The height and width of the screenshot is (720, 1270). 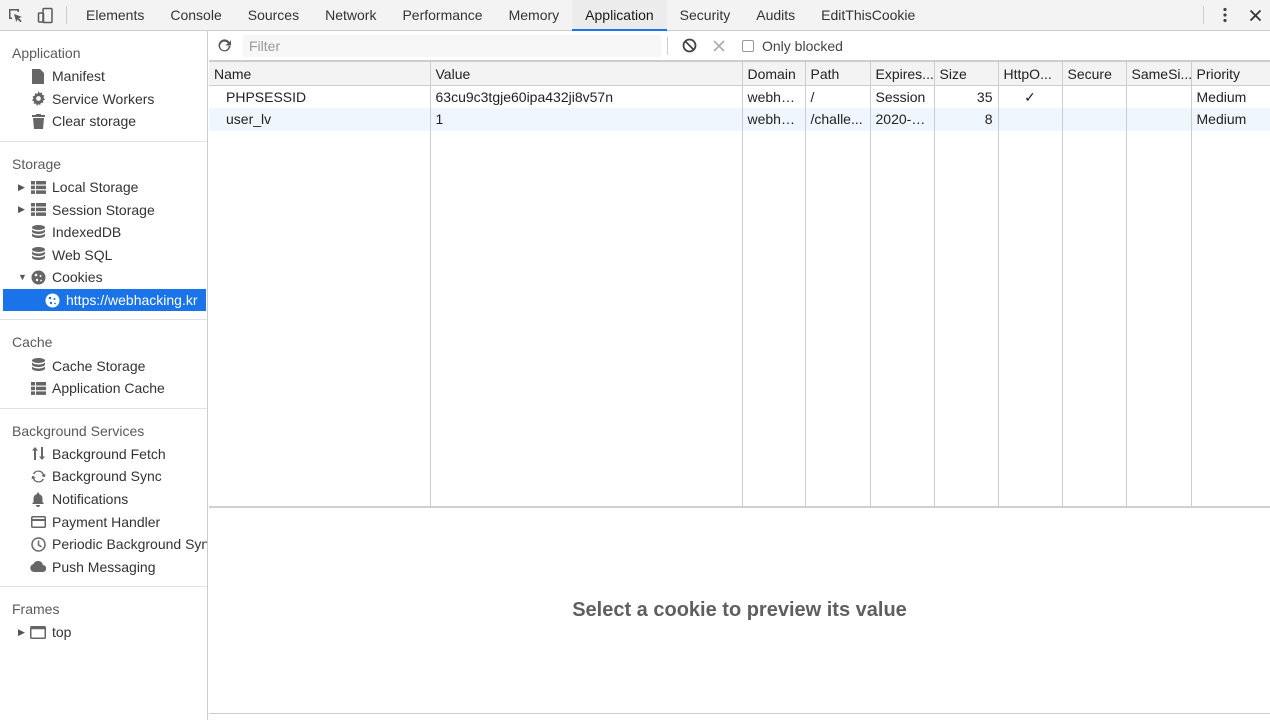 I want to click on sidebar-item-label: Cookies, so click(x=77, y=277).